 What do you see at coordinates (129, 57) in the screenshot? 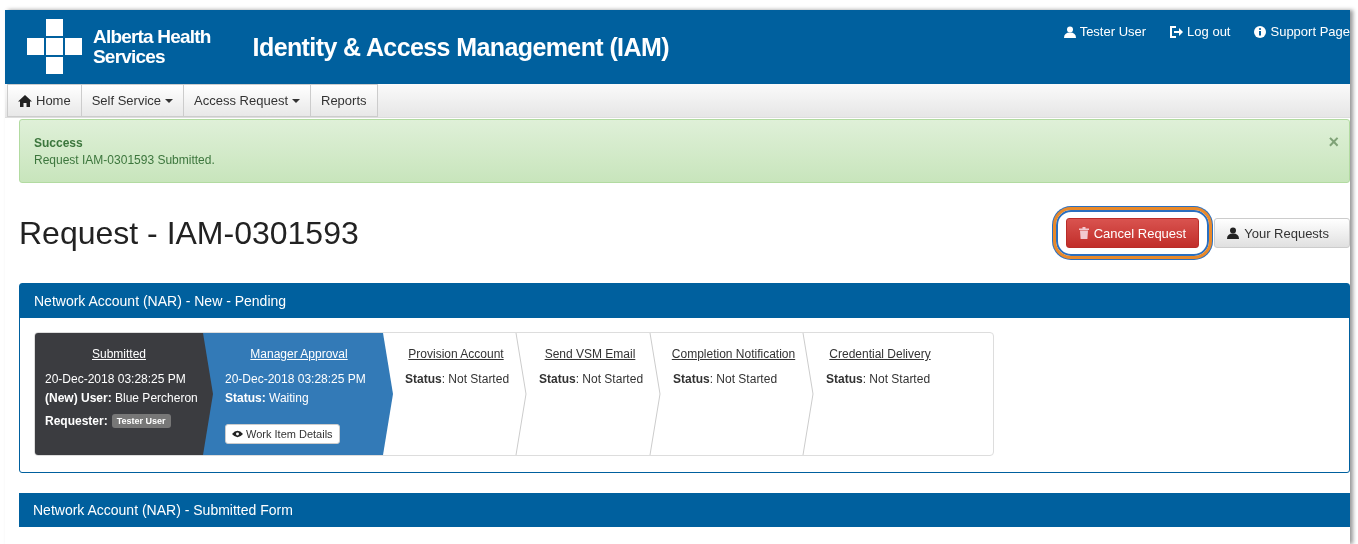
I see `logo-text: Services` at bounding box center [129, 57].